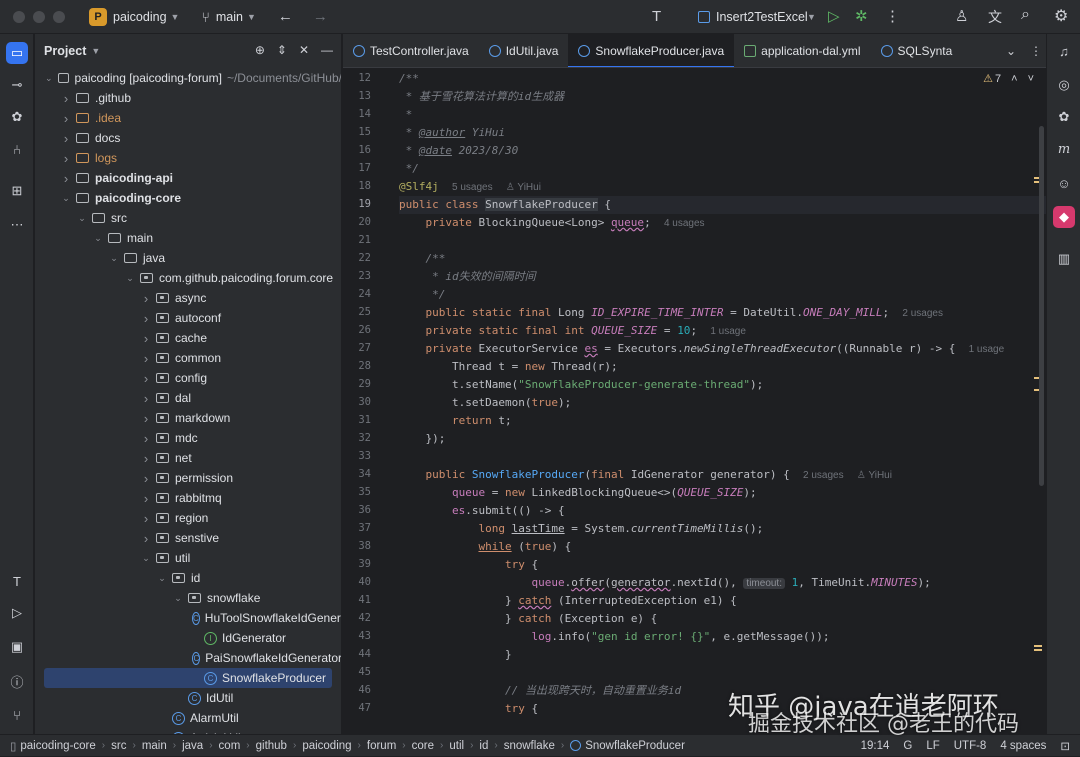 The width and height of the screenshot is (1080, 757). Describe the element at coordinates (188, 98) in the screenshot. I see `tree-item: › .github` at that location.